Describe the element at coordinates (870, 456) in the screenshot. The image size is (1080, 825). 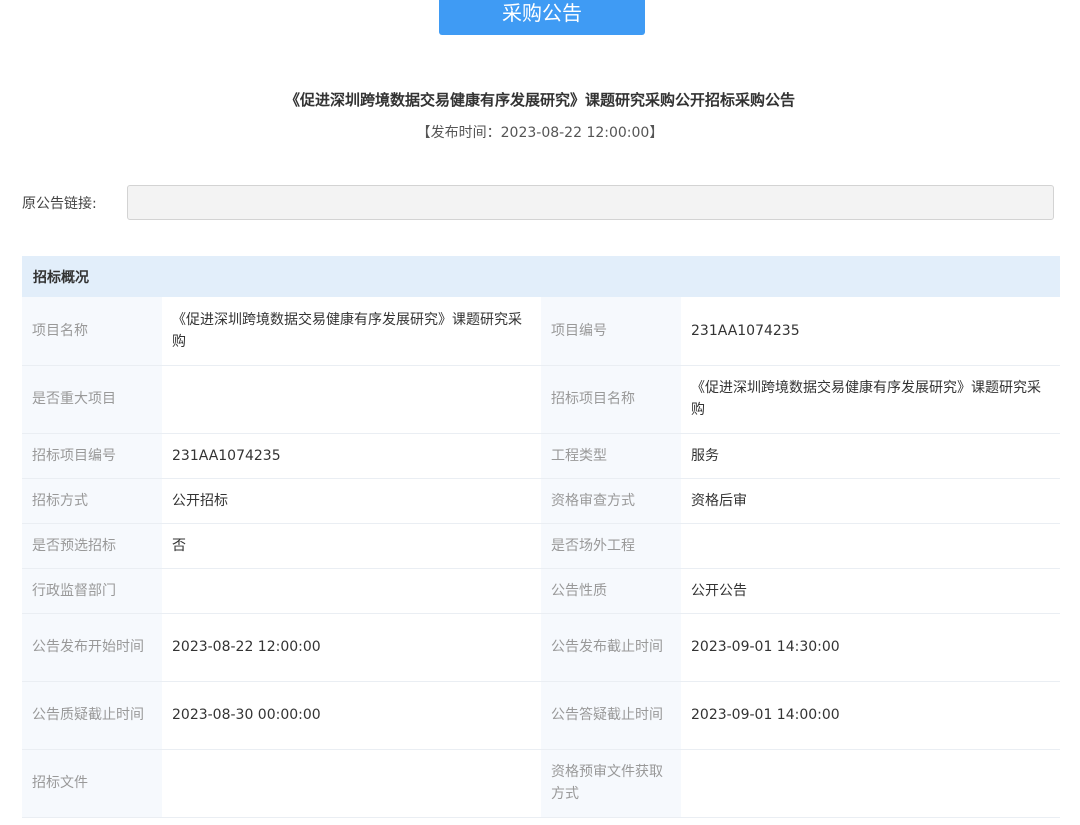
I see `field-value: 服务` at that location.